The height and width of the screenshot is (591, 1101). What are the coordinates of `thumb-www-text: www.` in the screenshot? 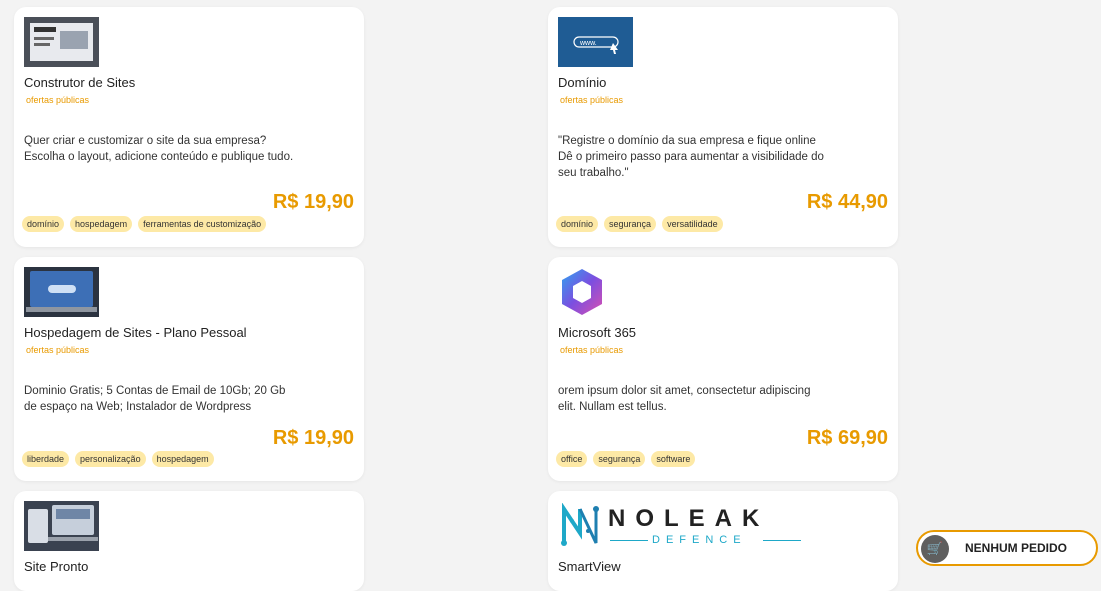 It's located at (588, 43).